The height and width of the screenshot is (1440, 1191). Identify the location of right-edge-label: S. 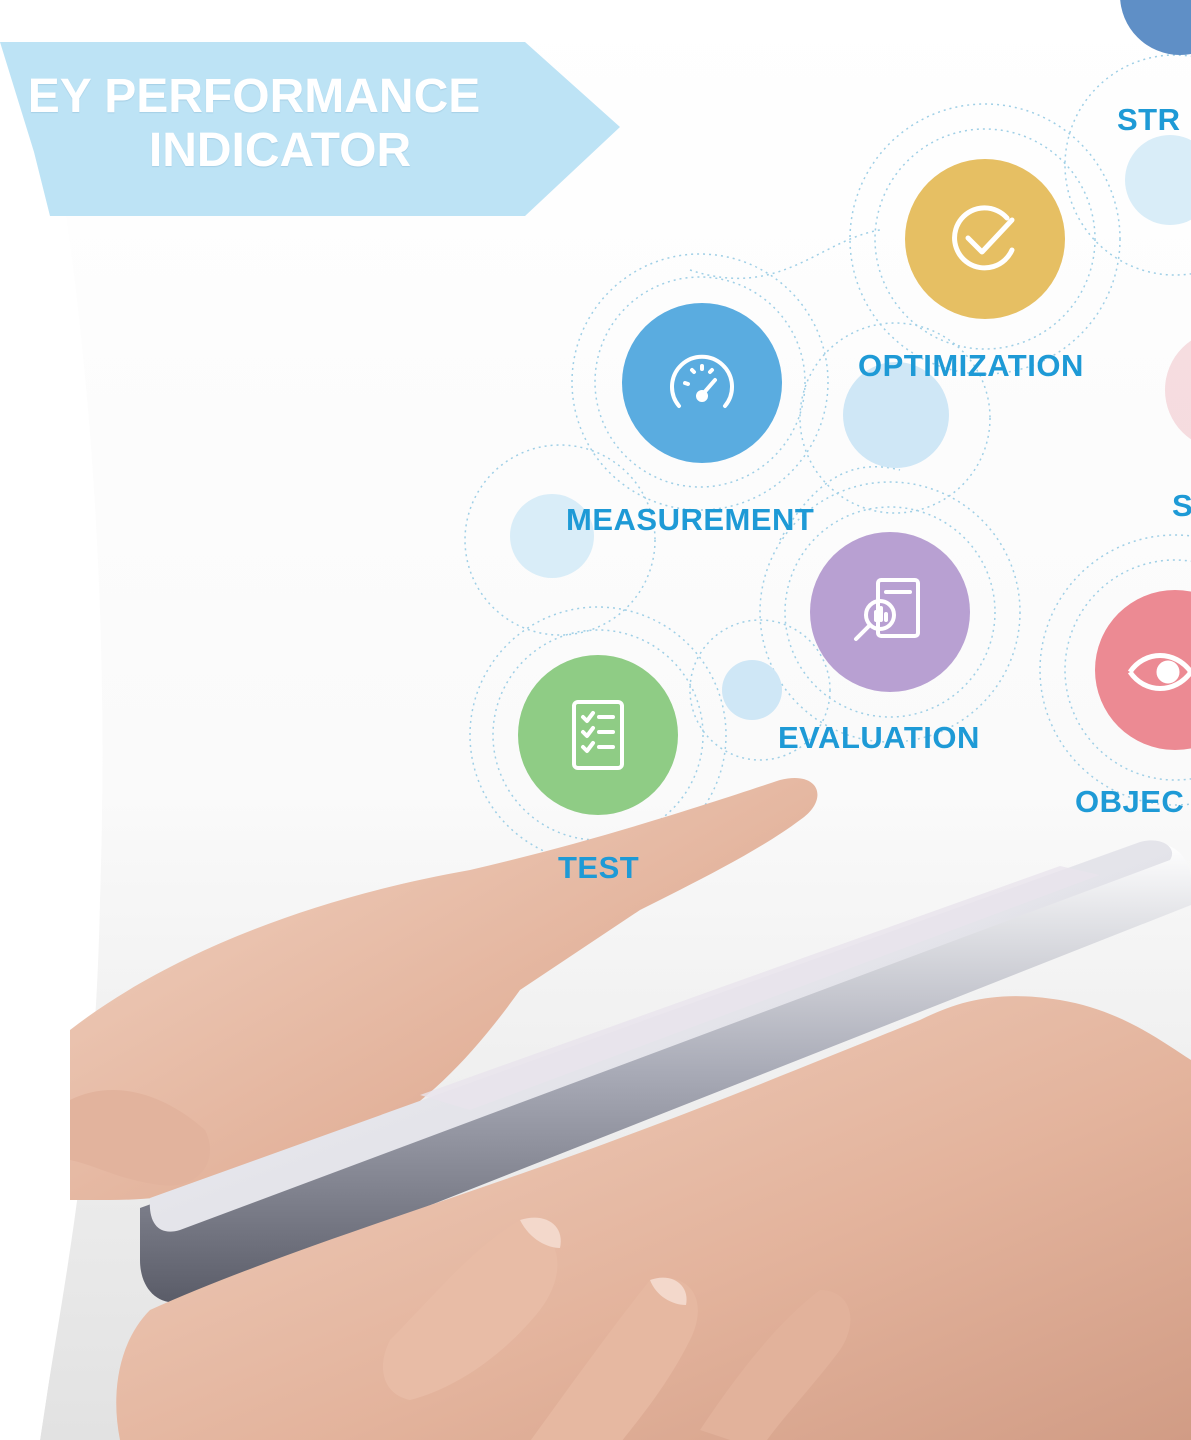
(1181, 505).